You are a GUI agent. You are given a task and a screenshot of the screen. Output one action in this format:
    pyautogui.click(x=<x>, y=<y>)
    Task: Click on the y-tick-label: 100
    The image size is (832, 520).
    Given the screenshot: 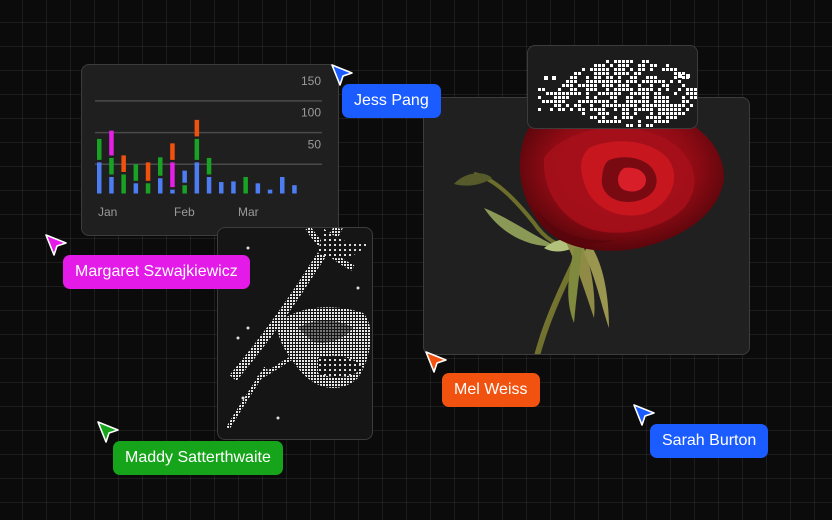 What is the action you would take?
    pyautogui.click(x=311, y=113)
    